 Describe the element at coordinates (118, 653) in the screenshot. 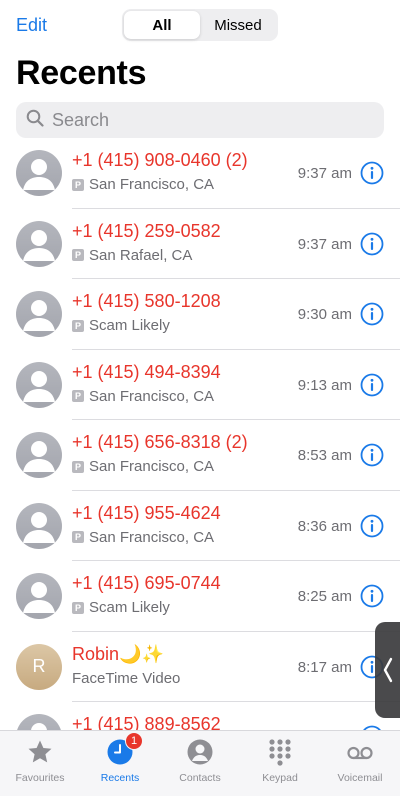

I see `caller-name: Robin🌙✨` at that location.